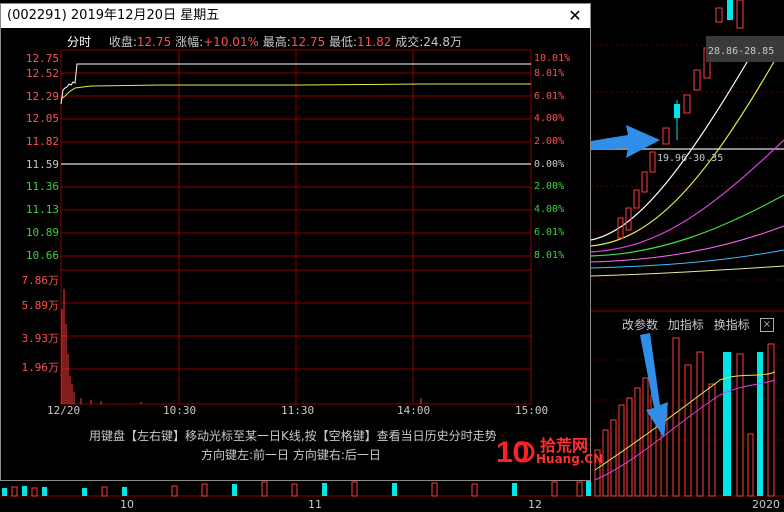 The width and height of the screenshot is (784, 512). I want to click on time-axis-label: 12/20, so click(64, 410).